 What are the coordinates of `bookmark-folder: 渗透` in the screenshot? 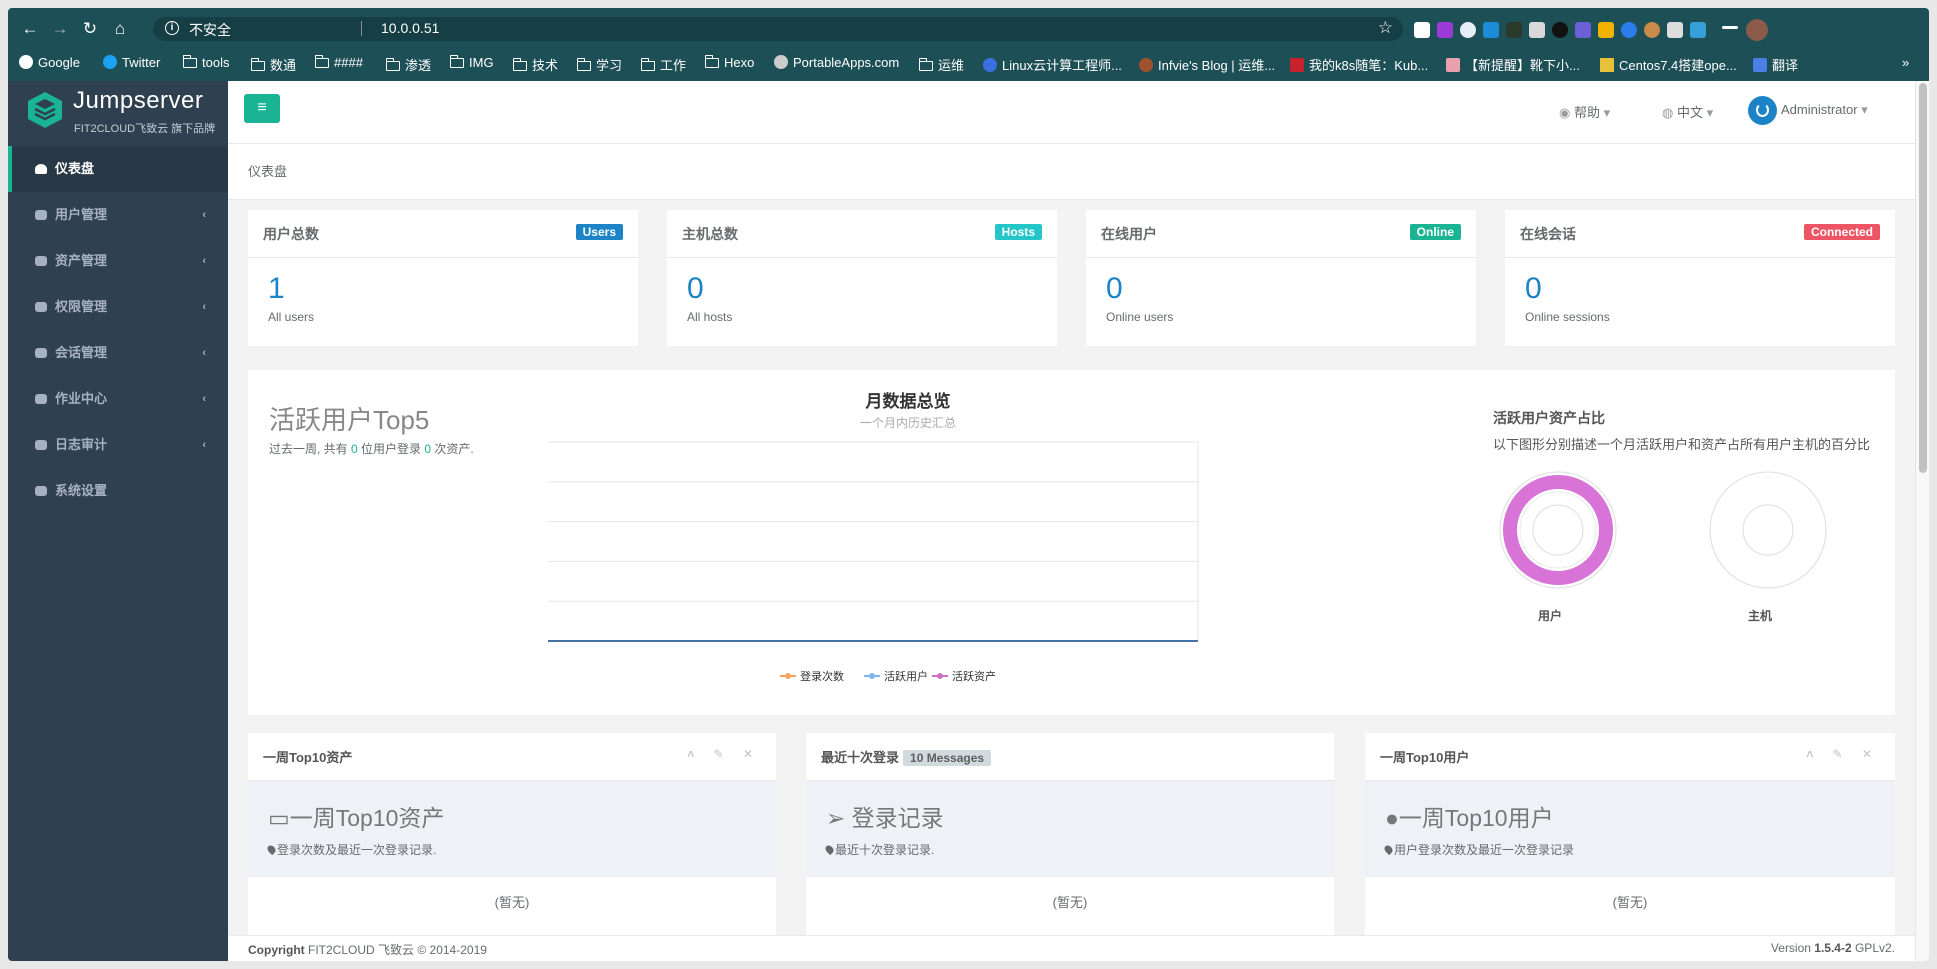 It's located at (408, 64).